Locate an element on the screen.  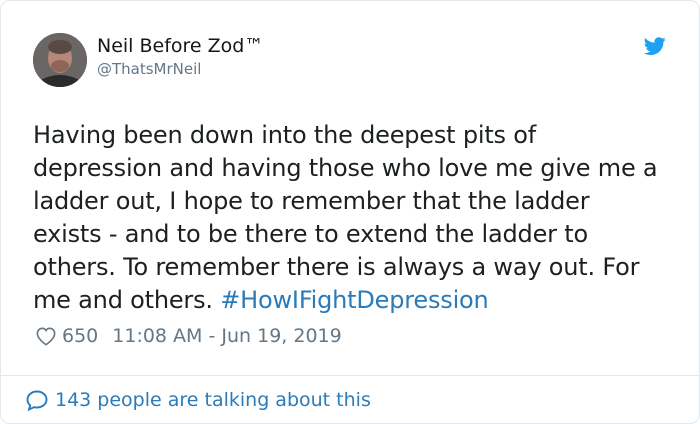
tweet-line-last: me and others. #HowIFightDepression is located at coordinates (358, 300).